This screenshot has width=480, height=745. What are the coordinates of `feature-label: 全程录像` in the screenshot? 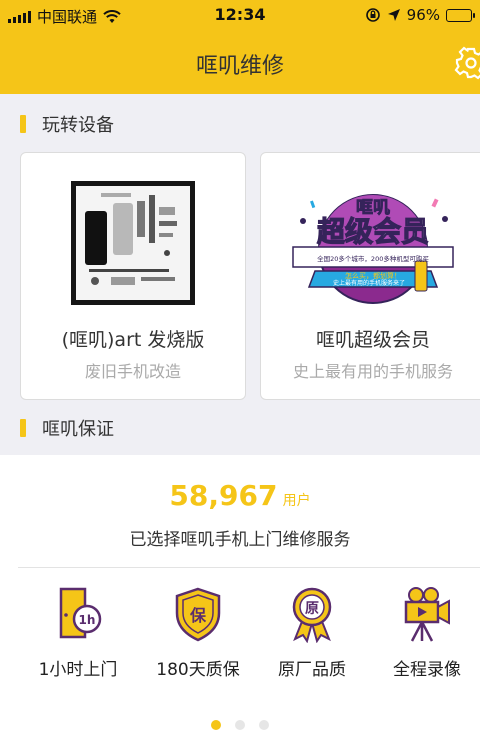 It's located at (427, 670).